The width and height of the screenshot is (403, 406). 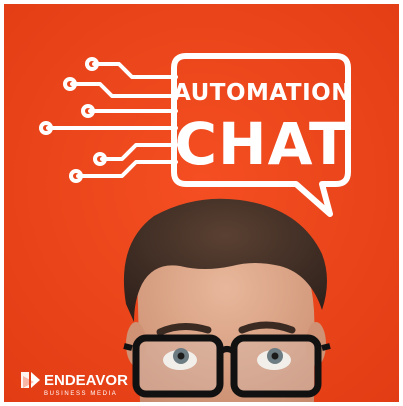 What do you see at coordinates (261, 144) in the screenshot?
I see `title-line-2: CHAT` at bounding box center [261, 144].